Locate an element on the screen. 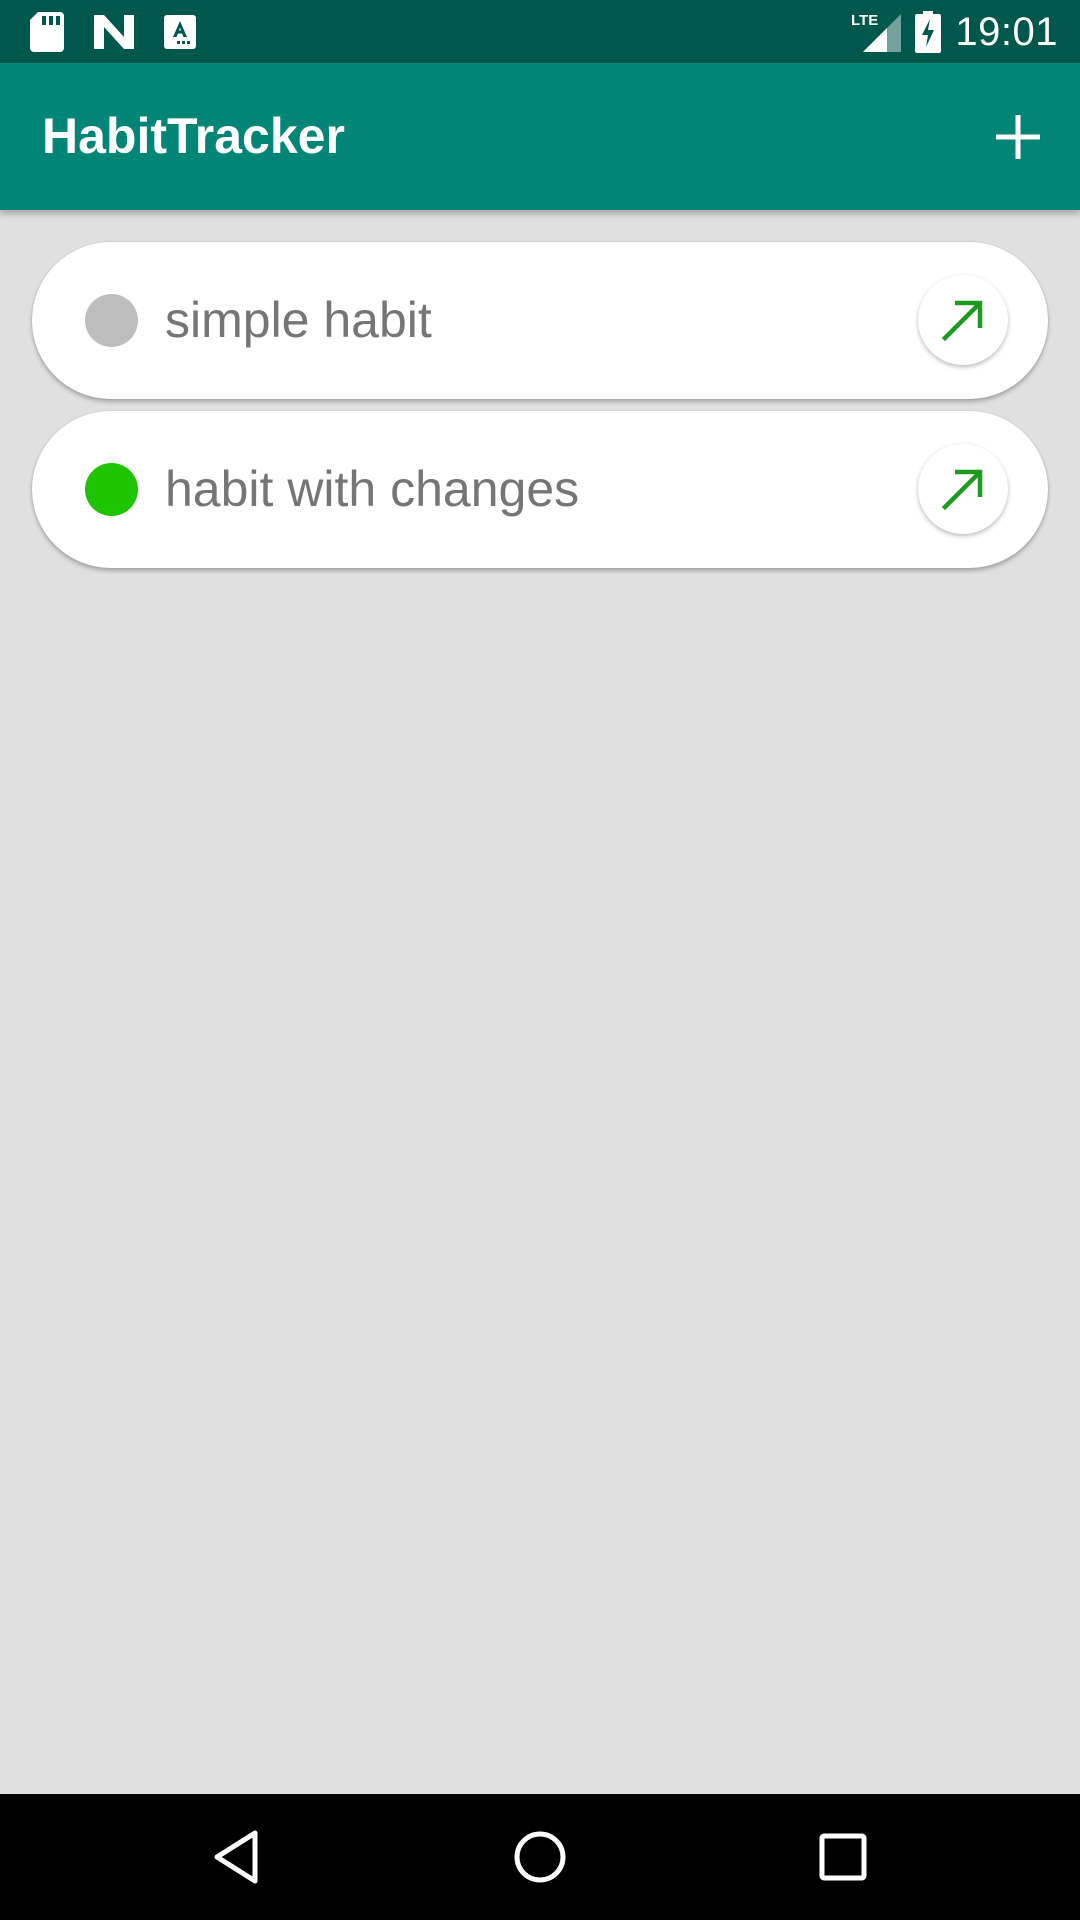 The width and height of the screenshot is (1080, 1920). recents-button is located at coordinates (843, 1857).